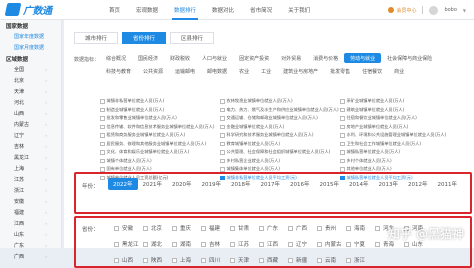 The image size is (474, 268). I want to click on province-option: 重庆, so click(186, 228).